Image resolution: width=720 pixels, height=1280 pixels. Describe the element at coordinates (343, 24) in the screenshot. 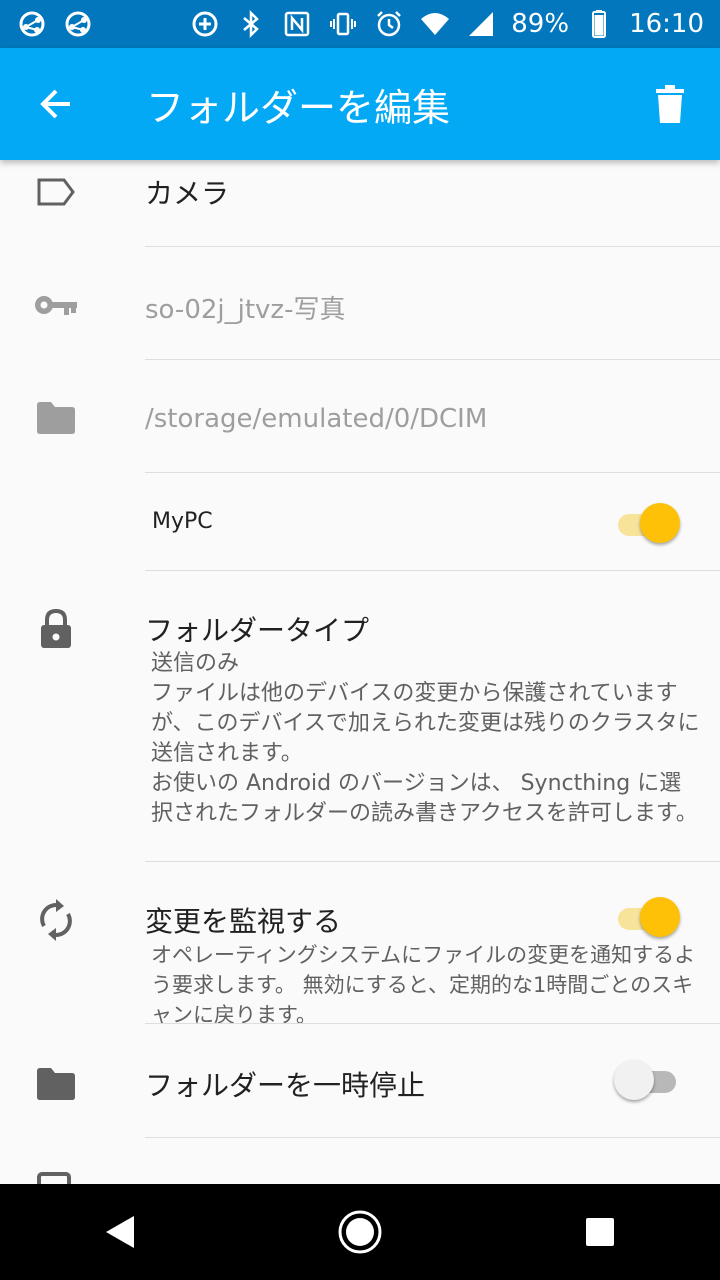

I see `vibrate-icon` at that location.